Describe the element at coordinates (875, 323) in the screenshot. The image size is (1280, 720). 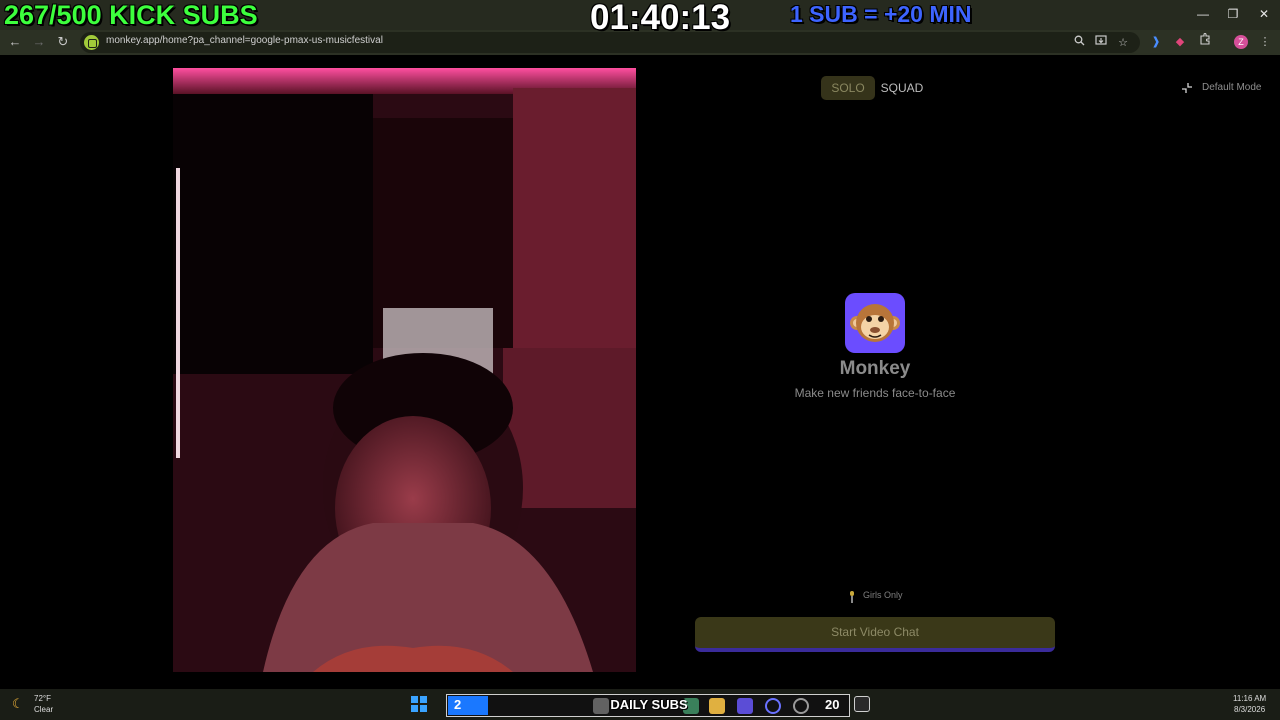
I see `monkey-logo` at that location.